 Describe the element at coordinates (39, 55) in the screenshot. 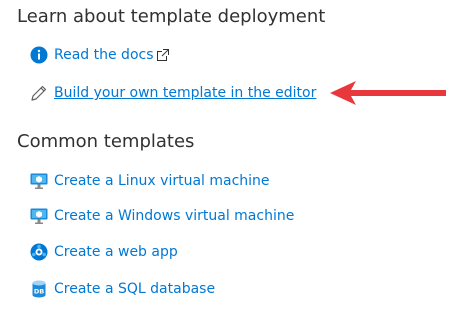

I see `info-icon` at that location.